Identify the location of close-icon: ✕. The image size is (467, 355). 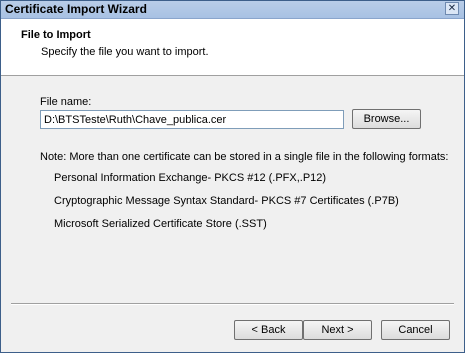
(452, 8).